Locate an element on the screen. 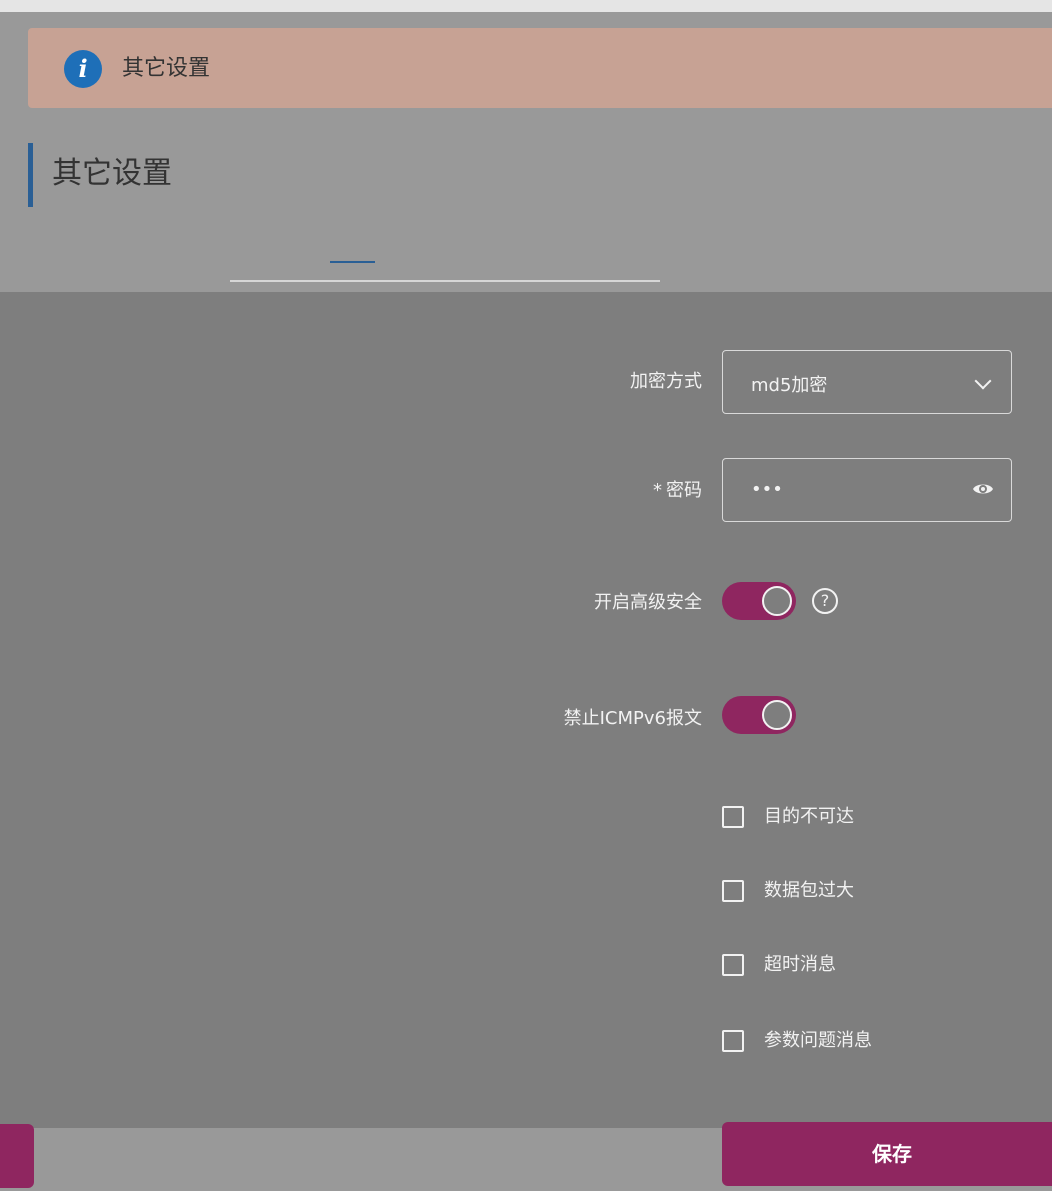 The image size is (1052, 1191). advanced-security-label: 开启高级安全 is located at coordinates (648, 602).